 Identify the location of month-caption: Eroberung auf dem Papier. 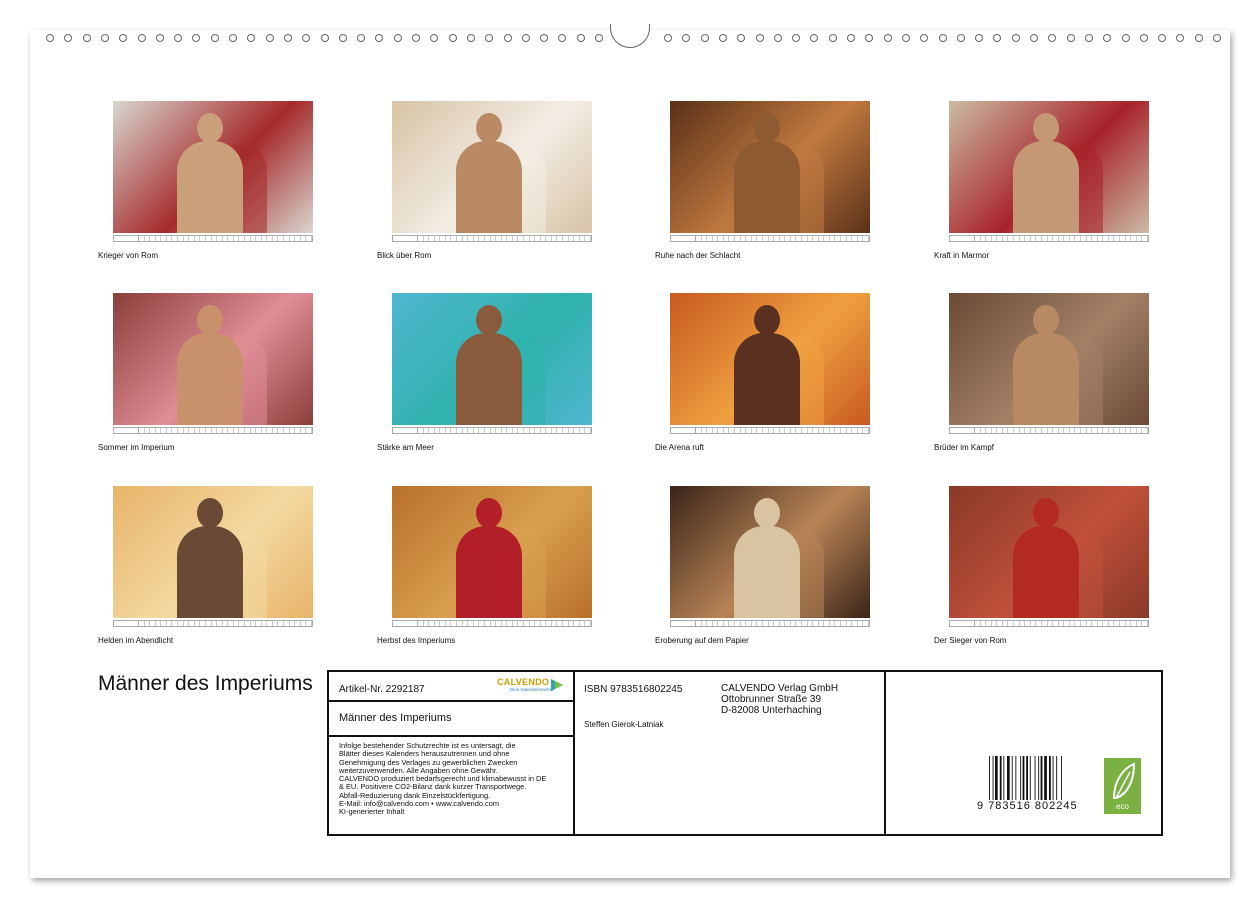
(702, 640).